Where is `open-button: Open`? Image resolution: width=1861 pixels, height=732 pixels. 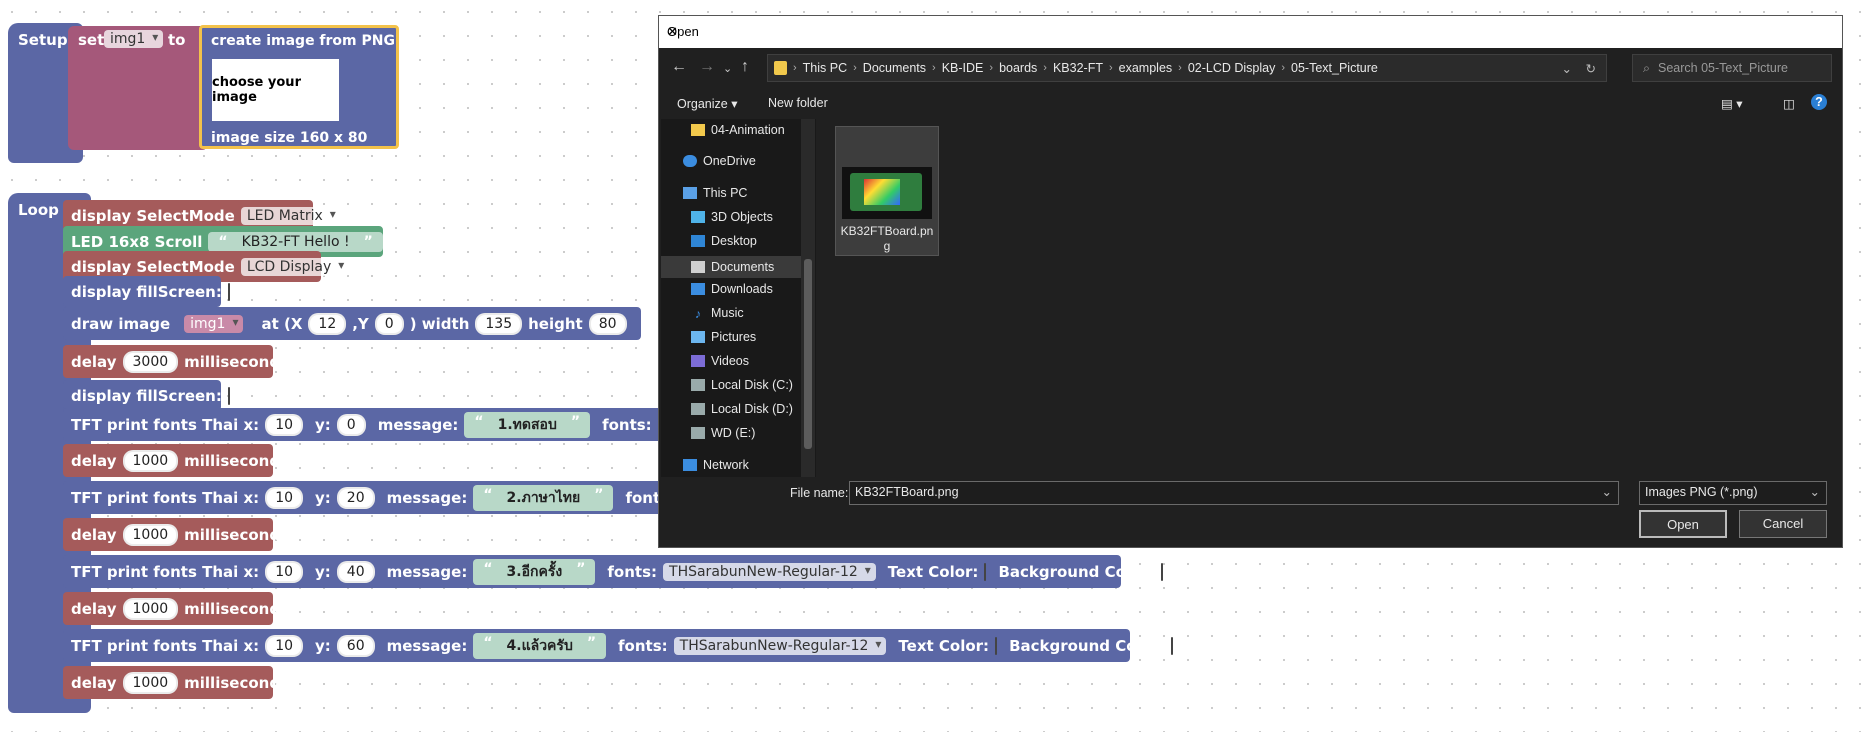 open-button: Open is located at coordinates (1683, 524).